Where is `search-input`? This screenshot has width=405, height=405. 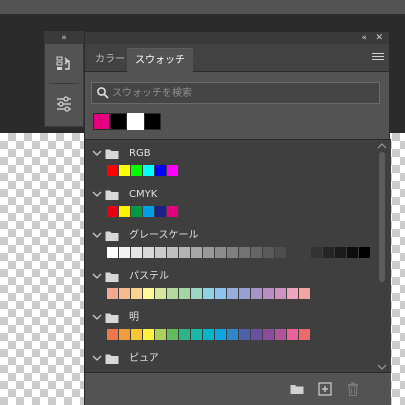 search-input is located at coordinates (244, 93).